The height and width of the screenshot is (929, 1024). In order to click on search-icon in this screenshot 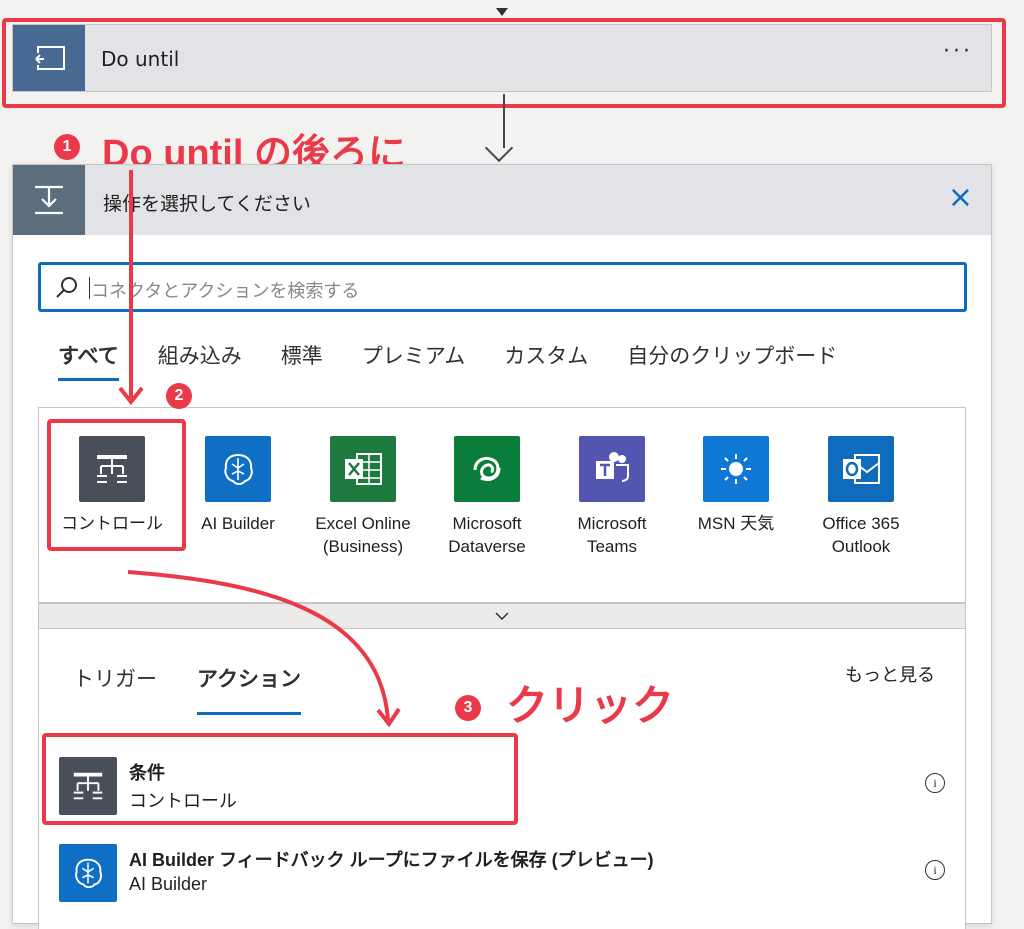, I will do `click(66, 287)`.